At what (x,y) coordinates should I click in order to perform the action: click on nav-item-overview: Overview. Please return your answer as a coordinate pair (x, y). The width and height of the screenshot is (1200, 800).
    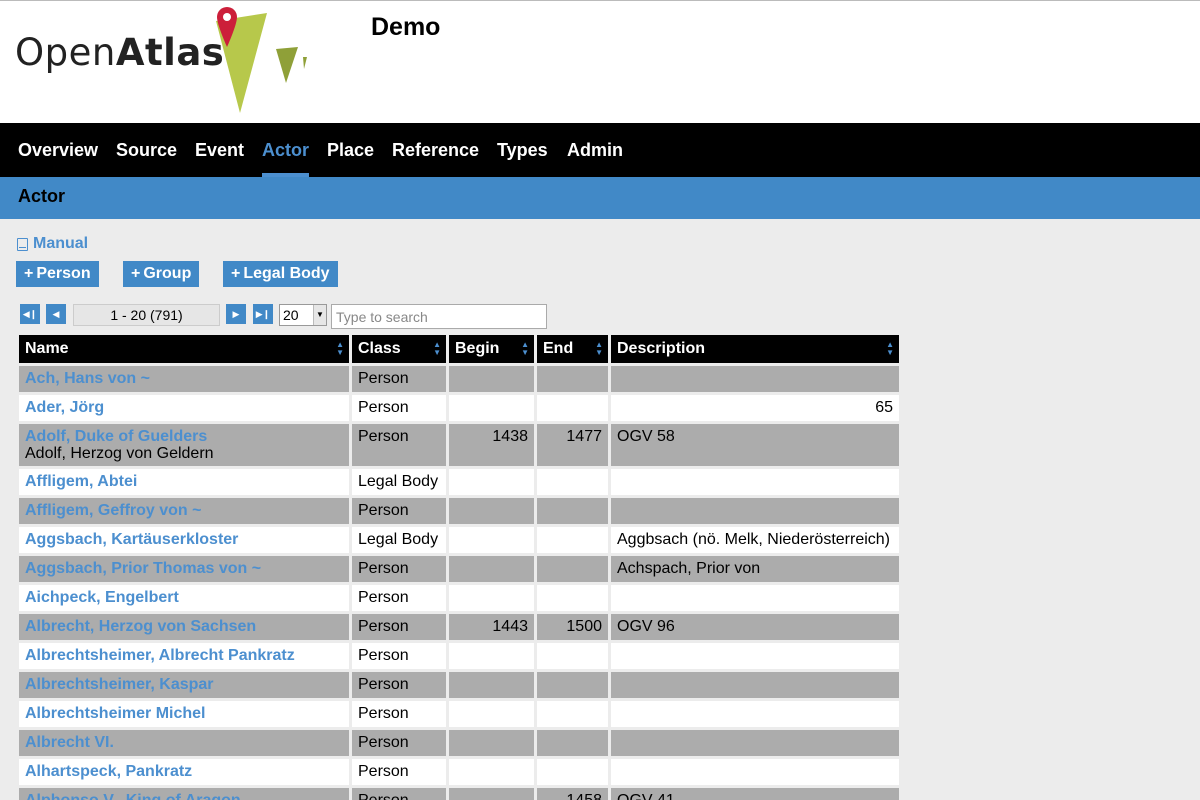
    Looking at the image, I should click on (58, 150).